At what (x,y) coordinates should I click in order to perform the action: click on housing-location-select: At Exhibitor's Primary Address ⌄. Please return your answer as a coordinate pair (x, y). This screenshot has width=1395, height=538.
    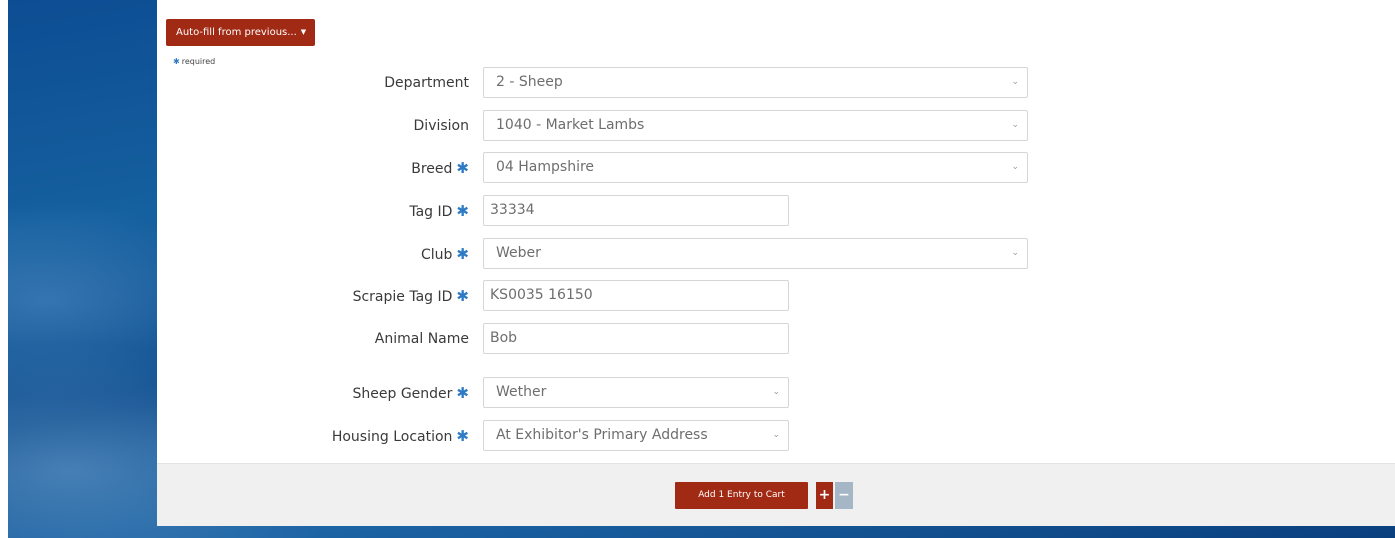
    Looking at the image, I should click on (636, 435).